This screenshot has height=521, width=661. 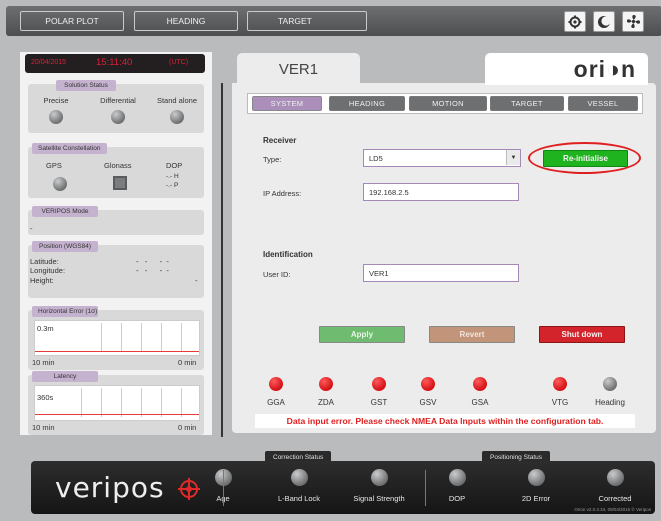 I want to click on precise-indicator, so click(x=56, y=117).